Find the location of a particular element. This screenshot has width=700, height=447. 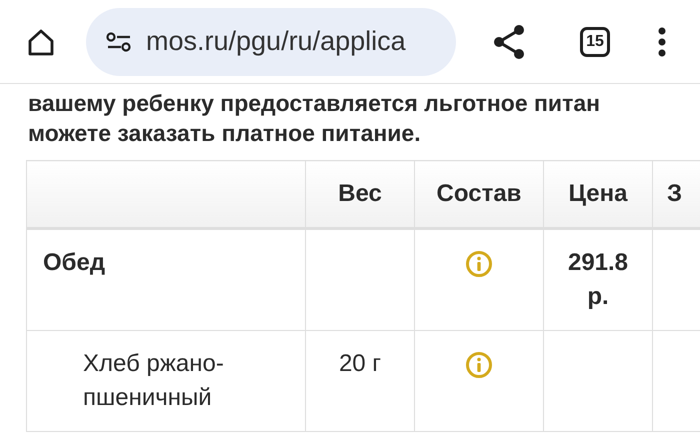

table-cell: 20 г is located at coordinates (360, 381).